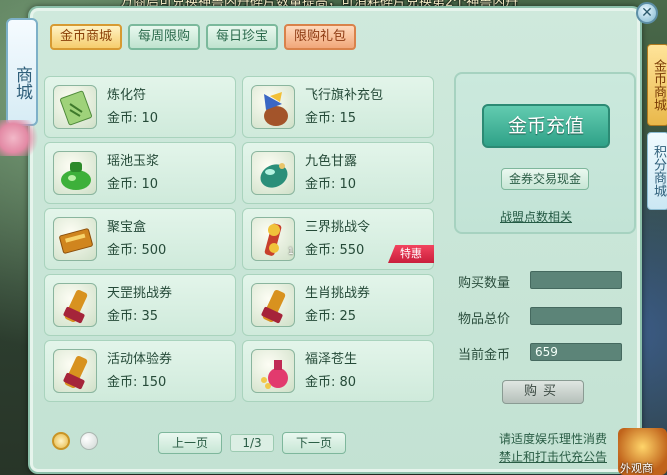  I want to click on category-tabs: 金币商城 每周限购 每日珍宝 限购礼包, so click(203, 37).